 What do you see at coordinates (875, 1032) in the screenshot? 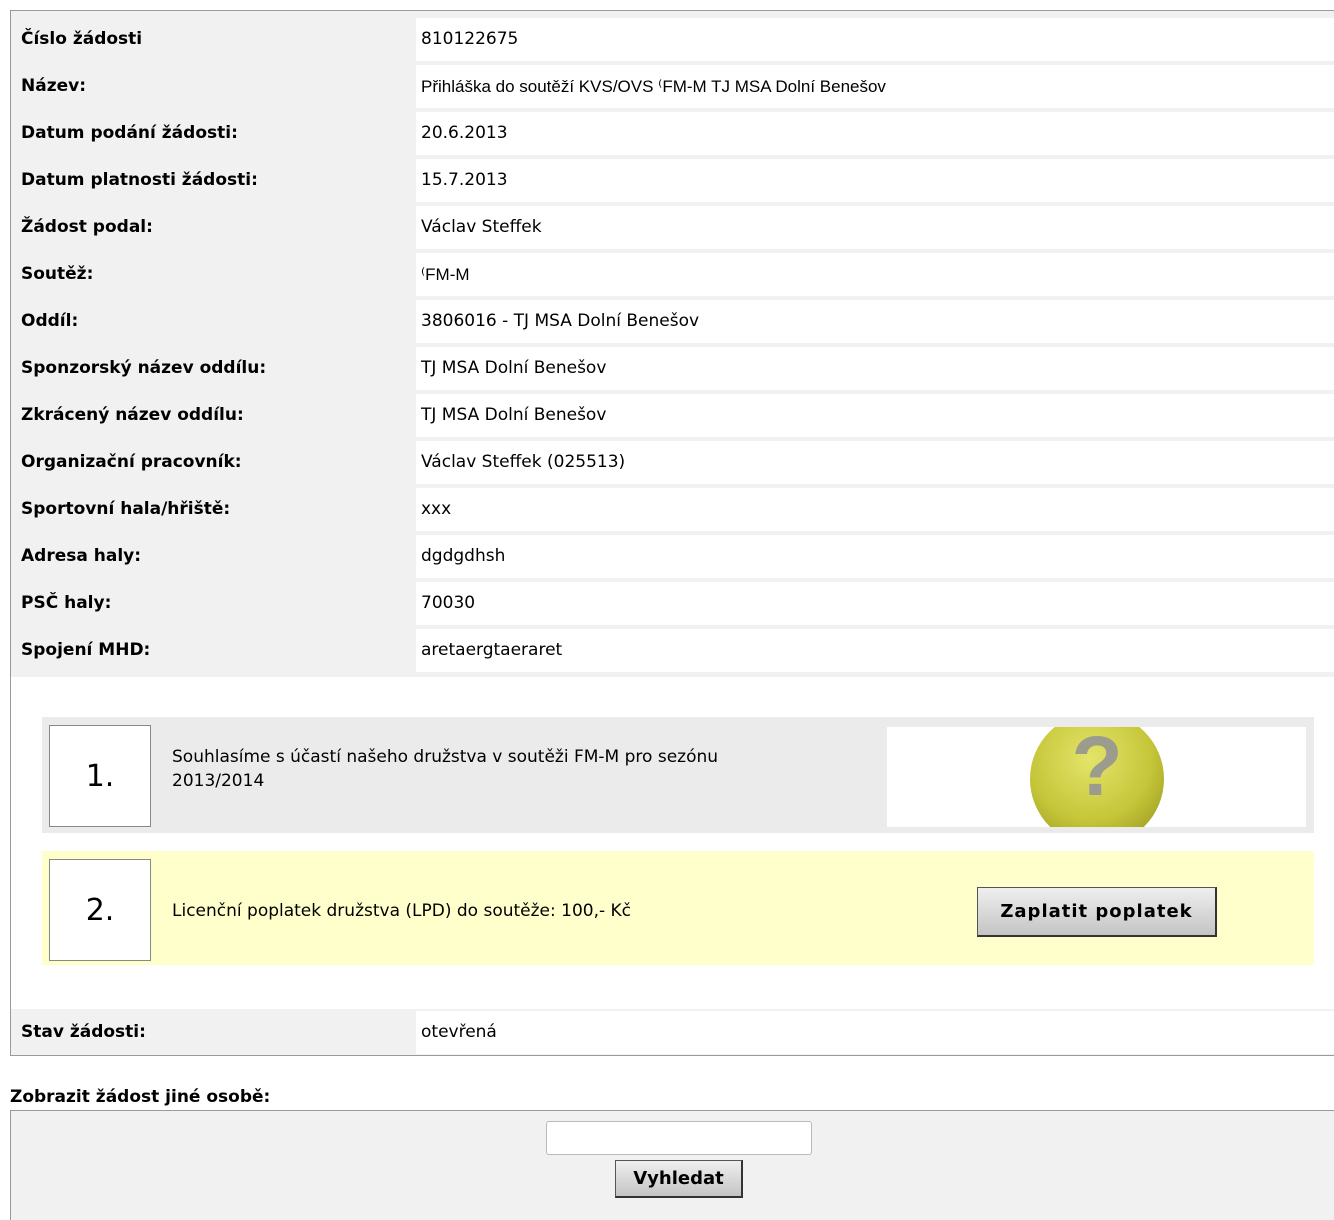
I see `row-value: otevřená` at bounding box center [875, 1032].